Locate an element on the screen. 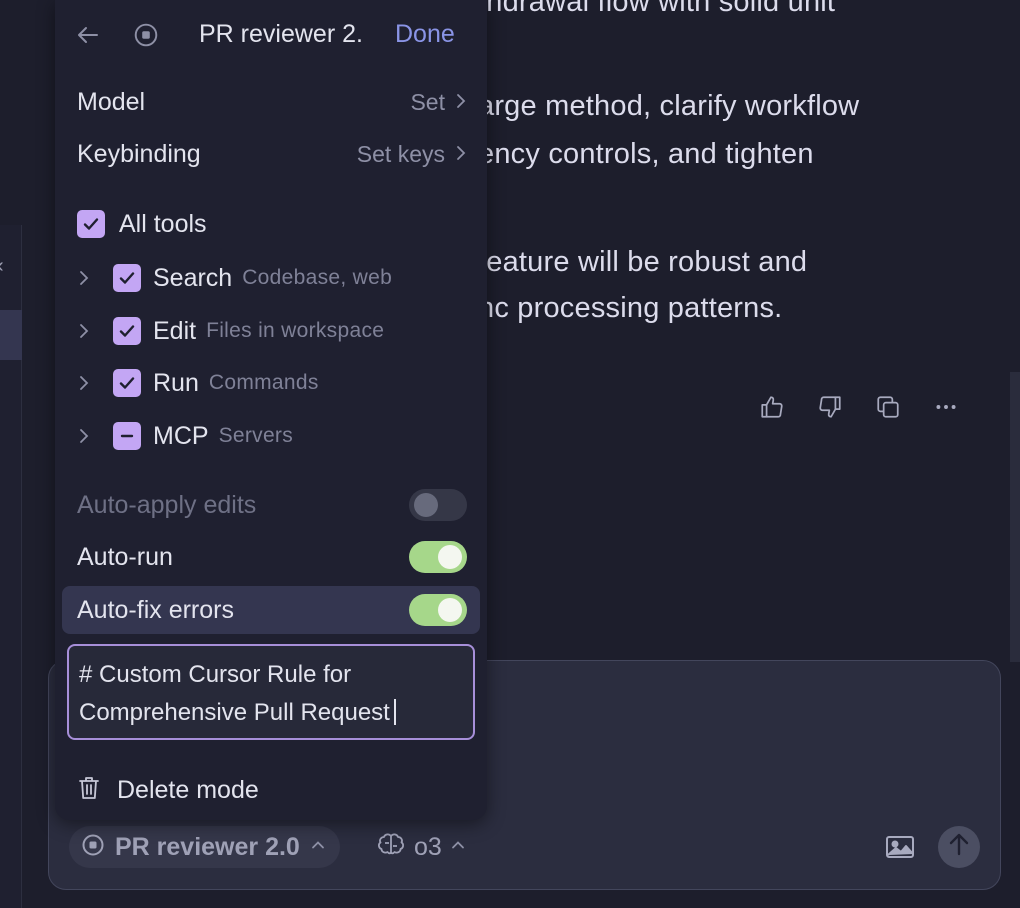 This screenshot has width=1020, height=908. mode-selector-button: PR reviewer 2.0 is located at coordinates (204, 847).